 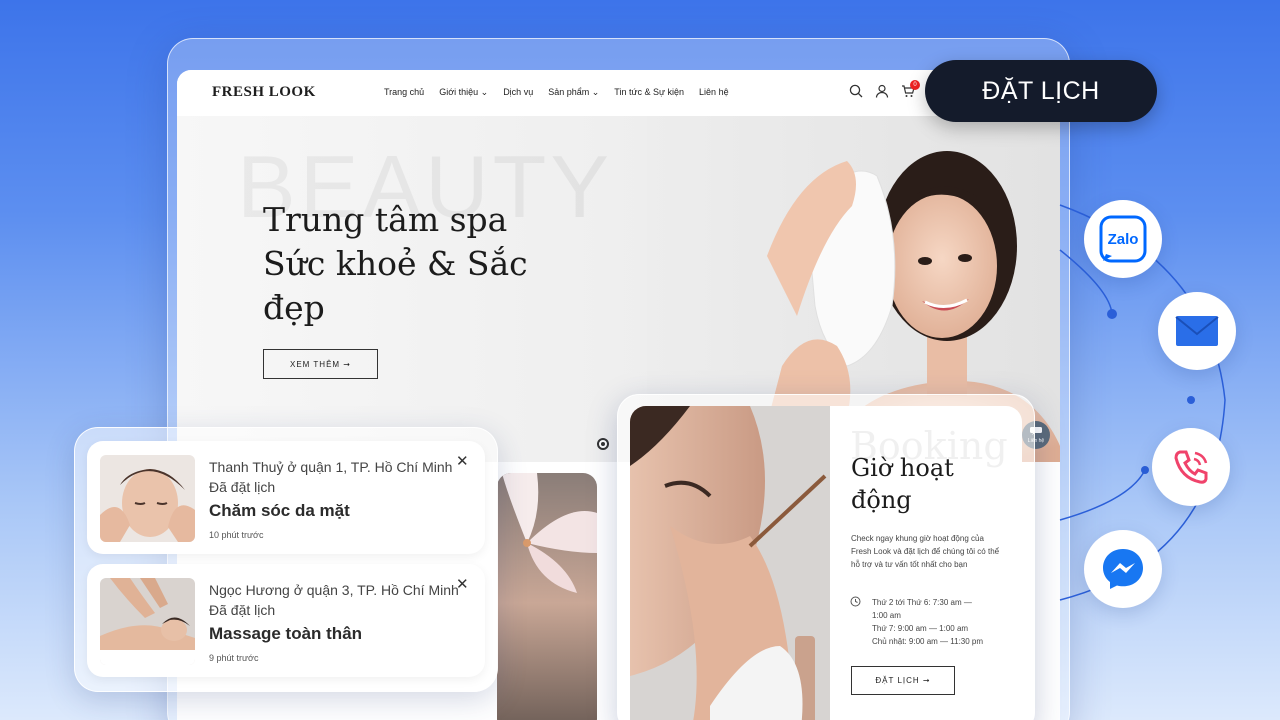 What do you see at coordinates (1142, 402) in the screenshot?
I see `contact-orbit-lines` at bounding box center [1142, 402].